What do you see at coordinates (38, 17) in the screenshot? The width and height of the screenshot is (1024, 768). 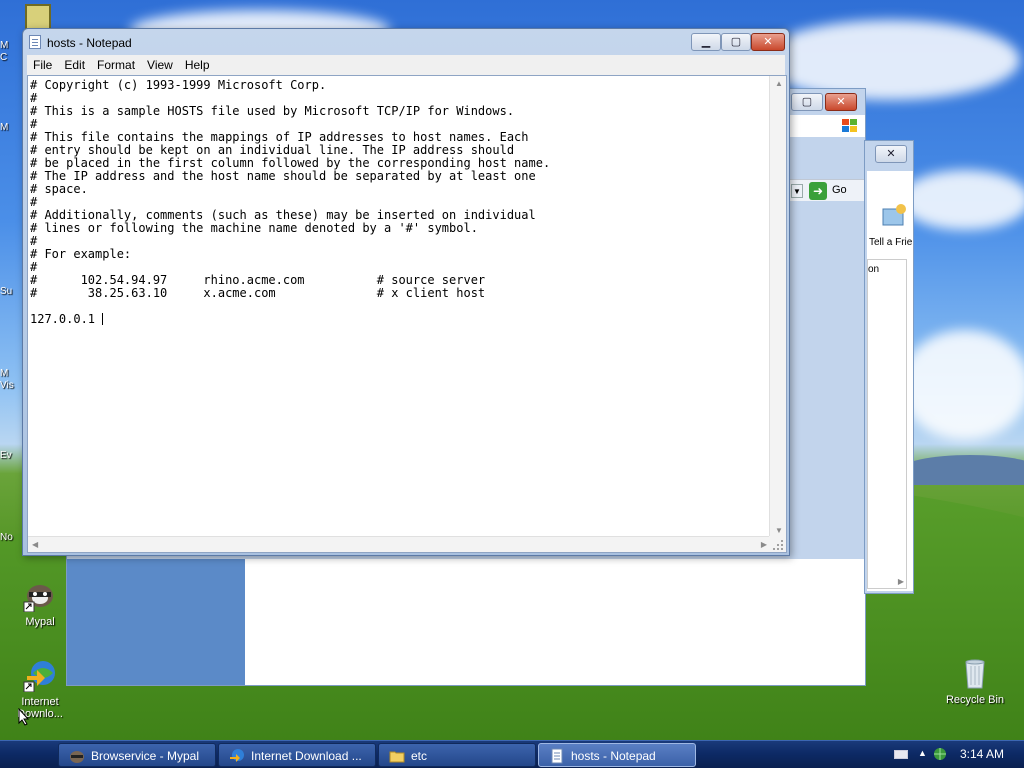 I see `desktop-shortcut-icon` at bounding box center [38, 17].